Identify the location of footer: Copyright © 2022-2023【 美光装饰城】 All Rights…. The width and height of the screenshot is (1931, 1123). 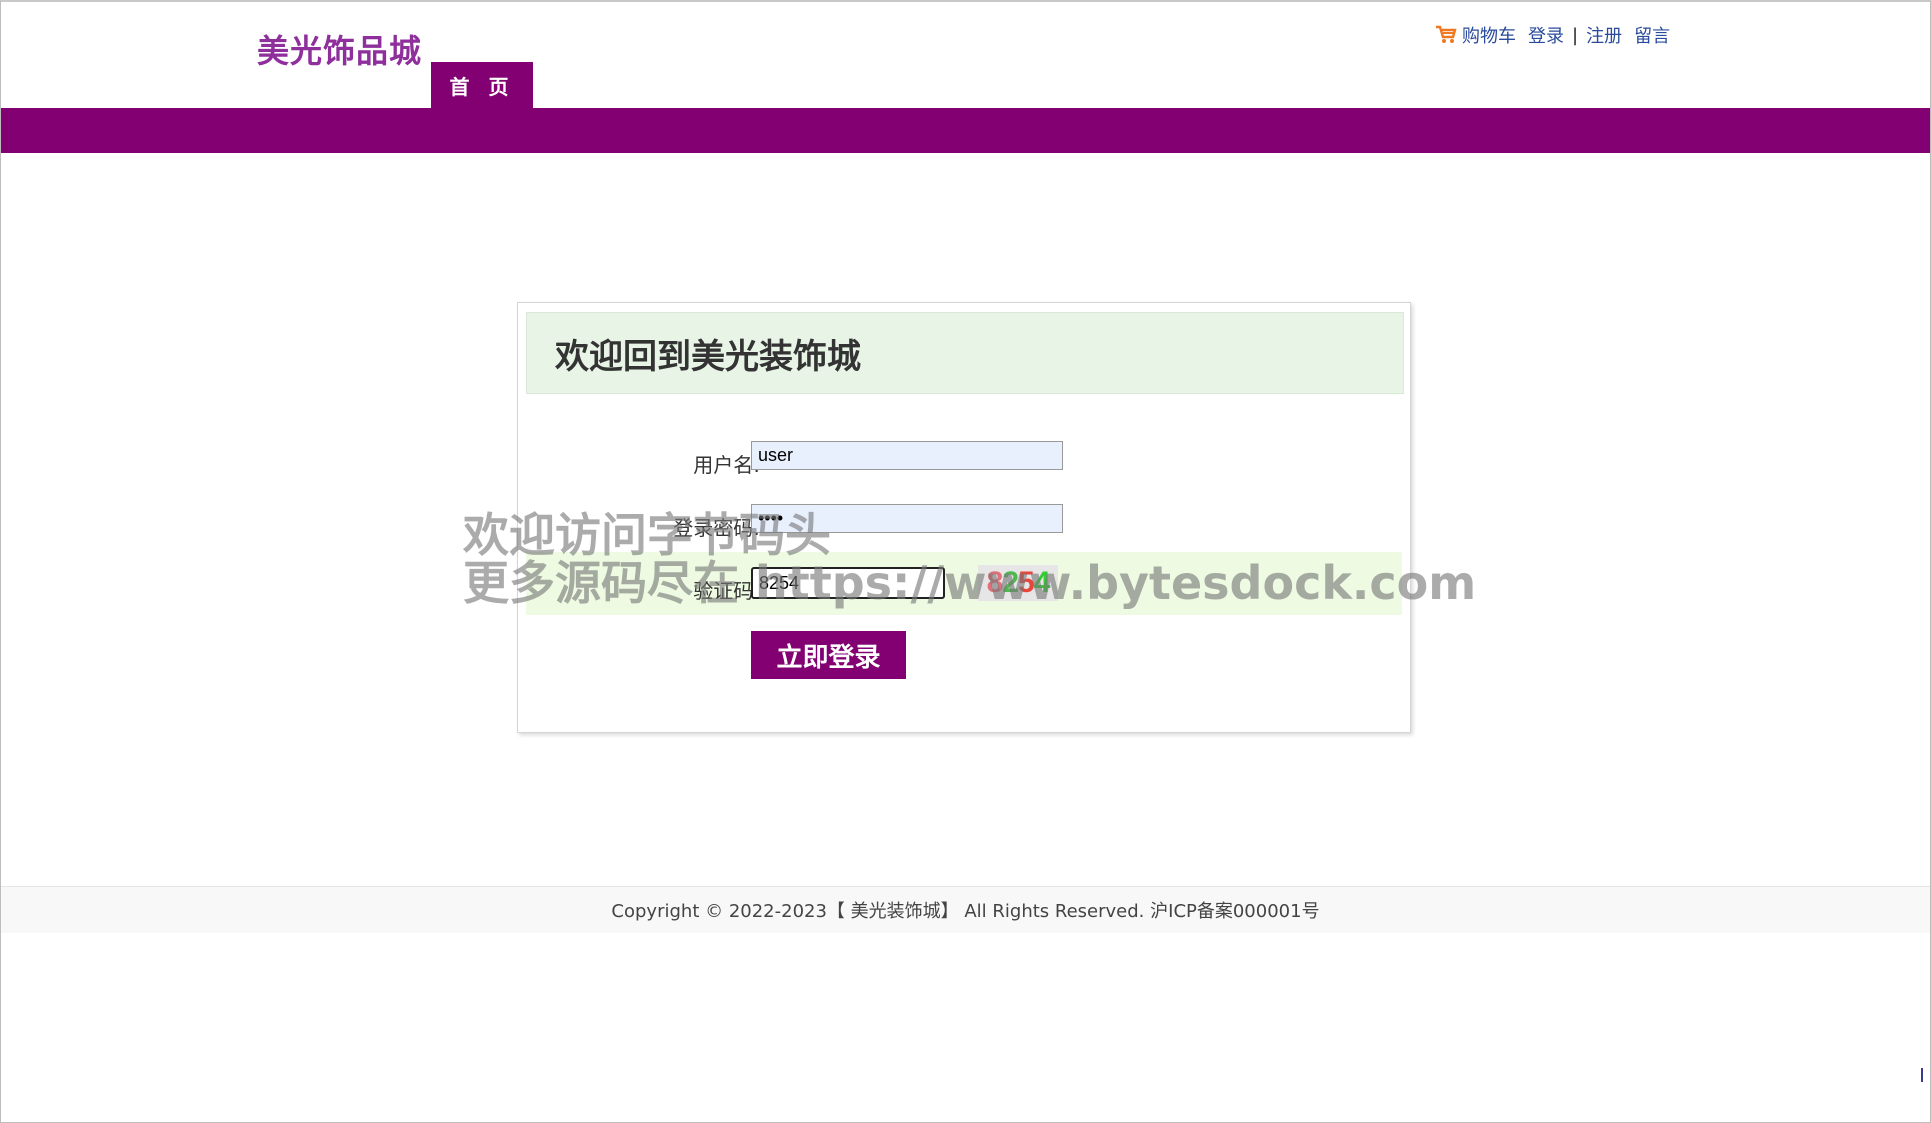
(965, 909).